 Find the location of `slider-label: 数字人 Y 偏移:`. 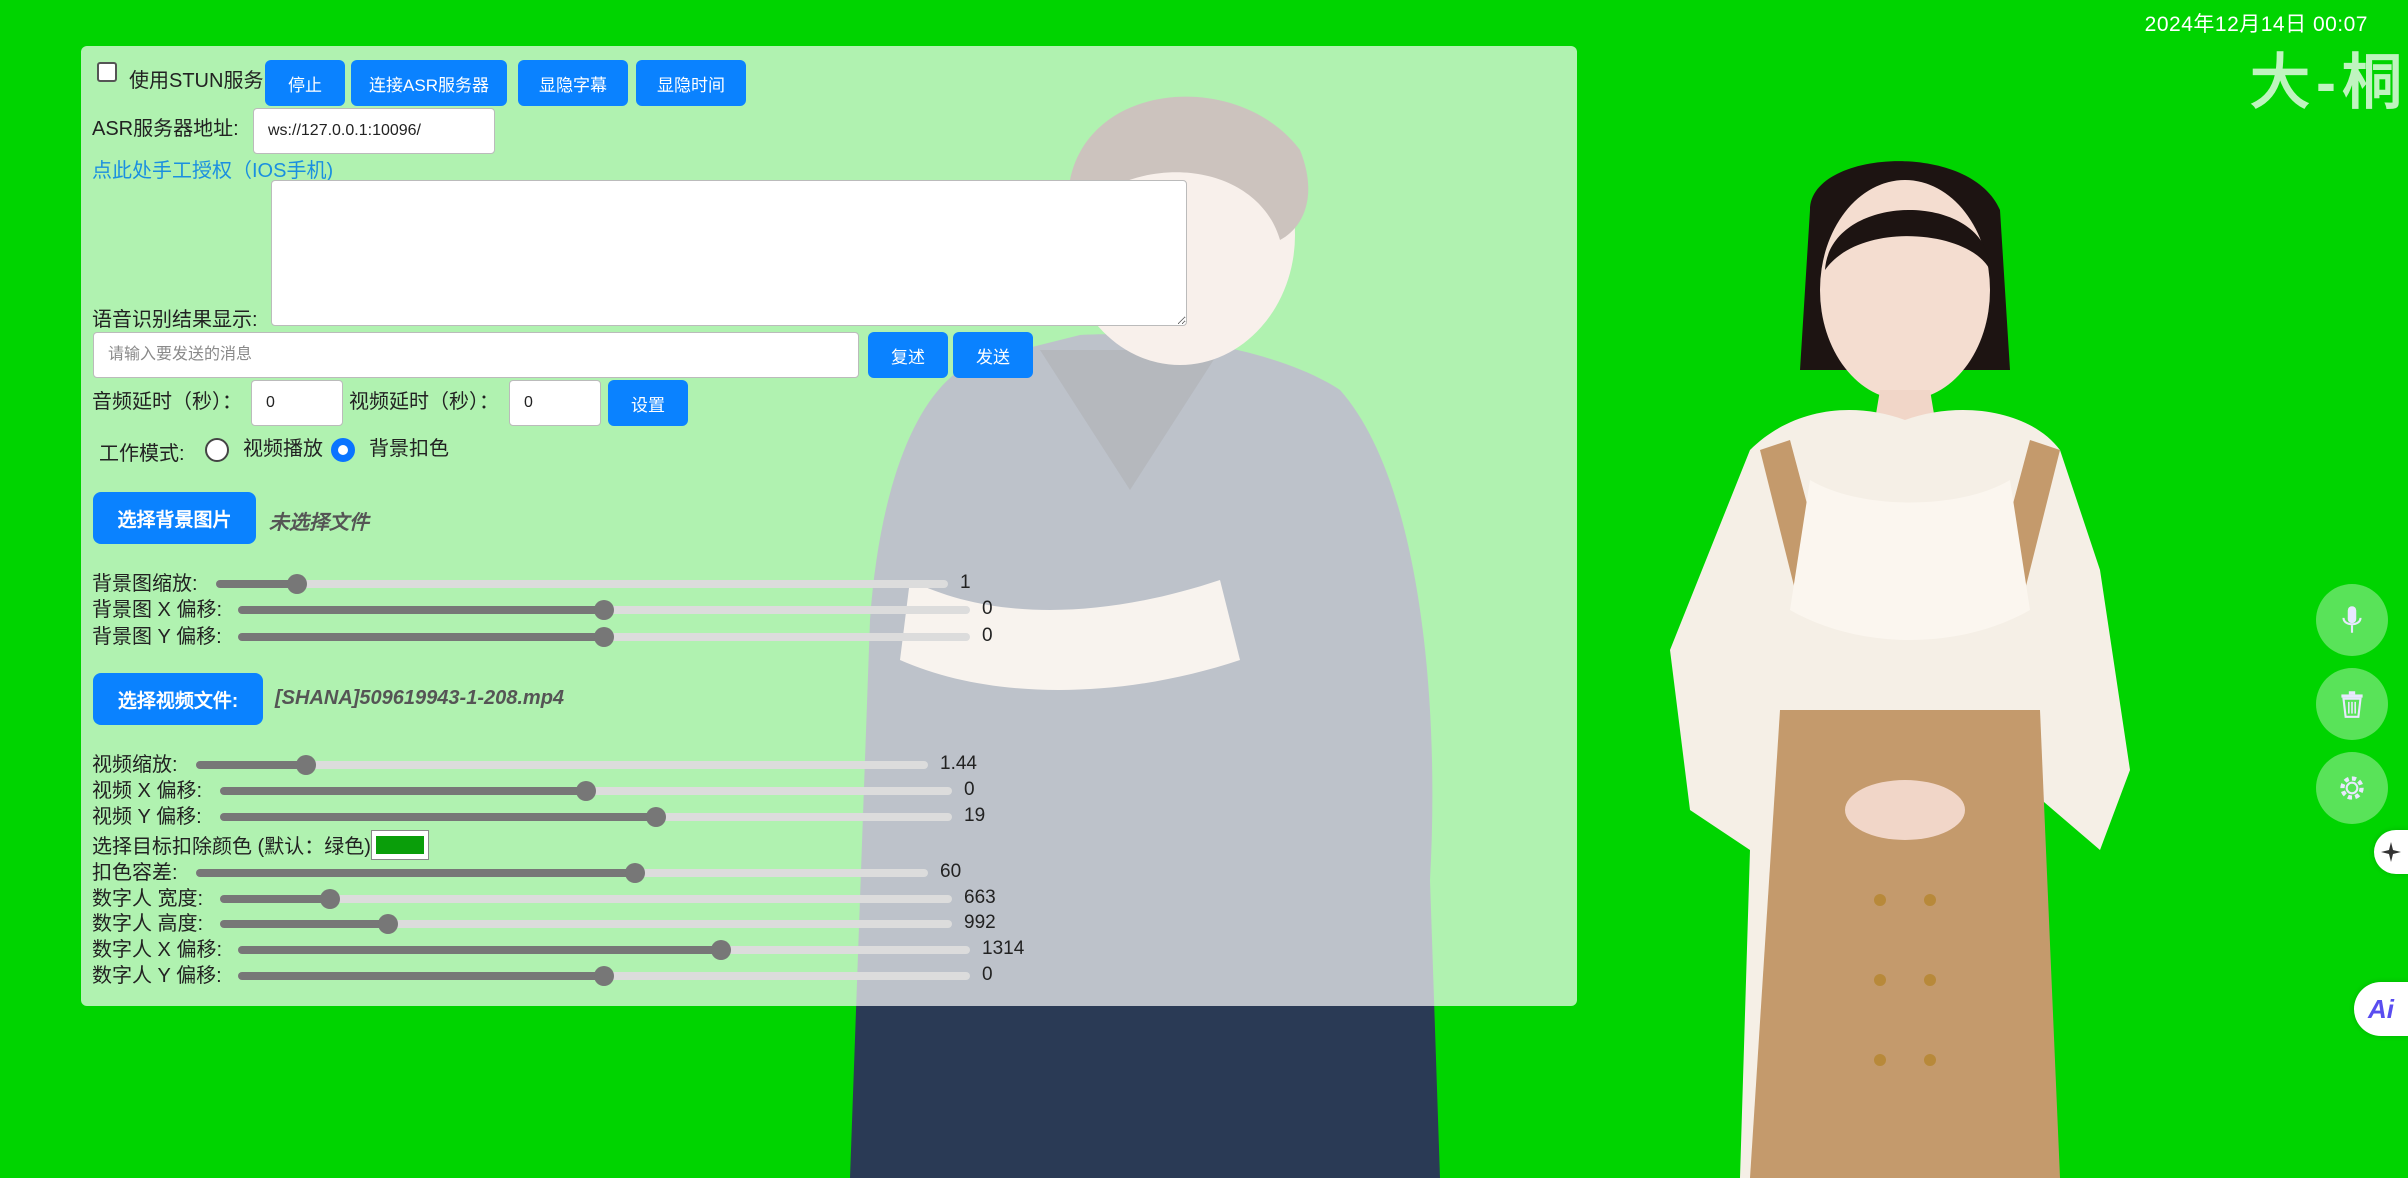

slider-label: 数字人 Y 偏移: is located at coordinates (157, 976).